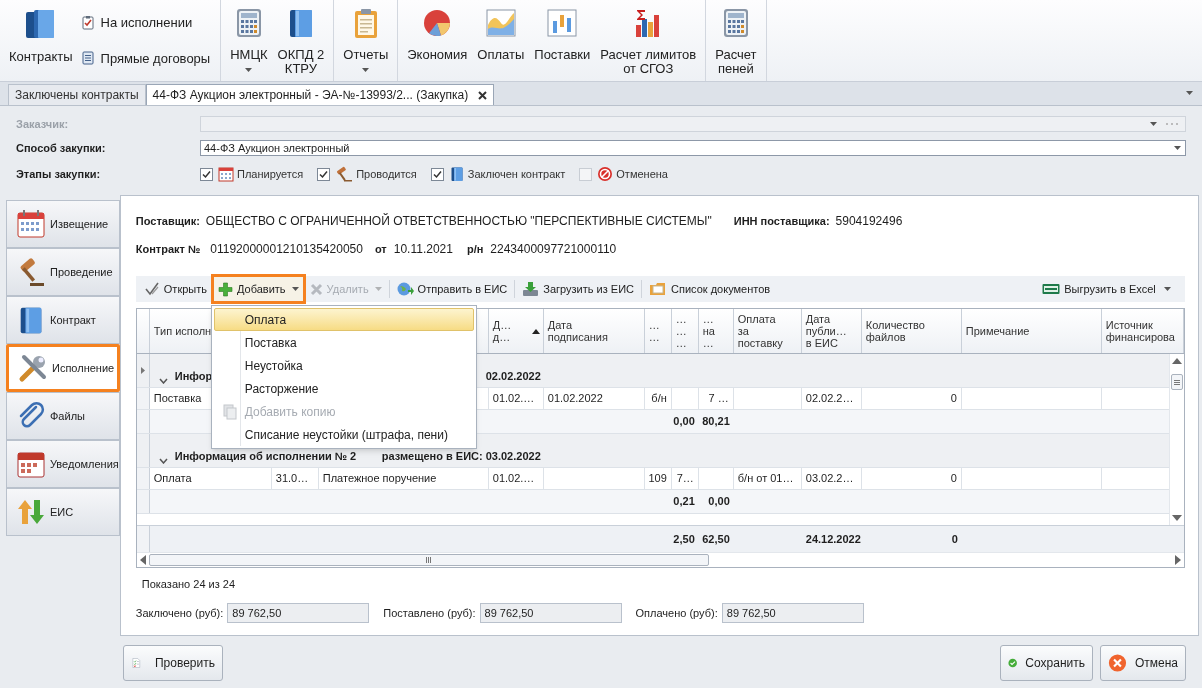 The image size is (1202, 688). I want to click on menu-item: Списание неустойки (штрафа, пени), so click(343, 434).